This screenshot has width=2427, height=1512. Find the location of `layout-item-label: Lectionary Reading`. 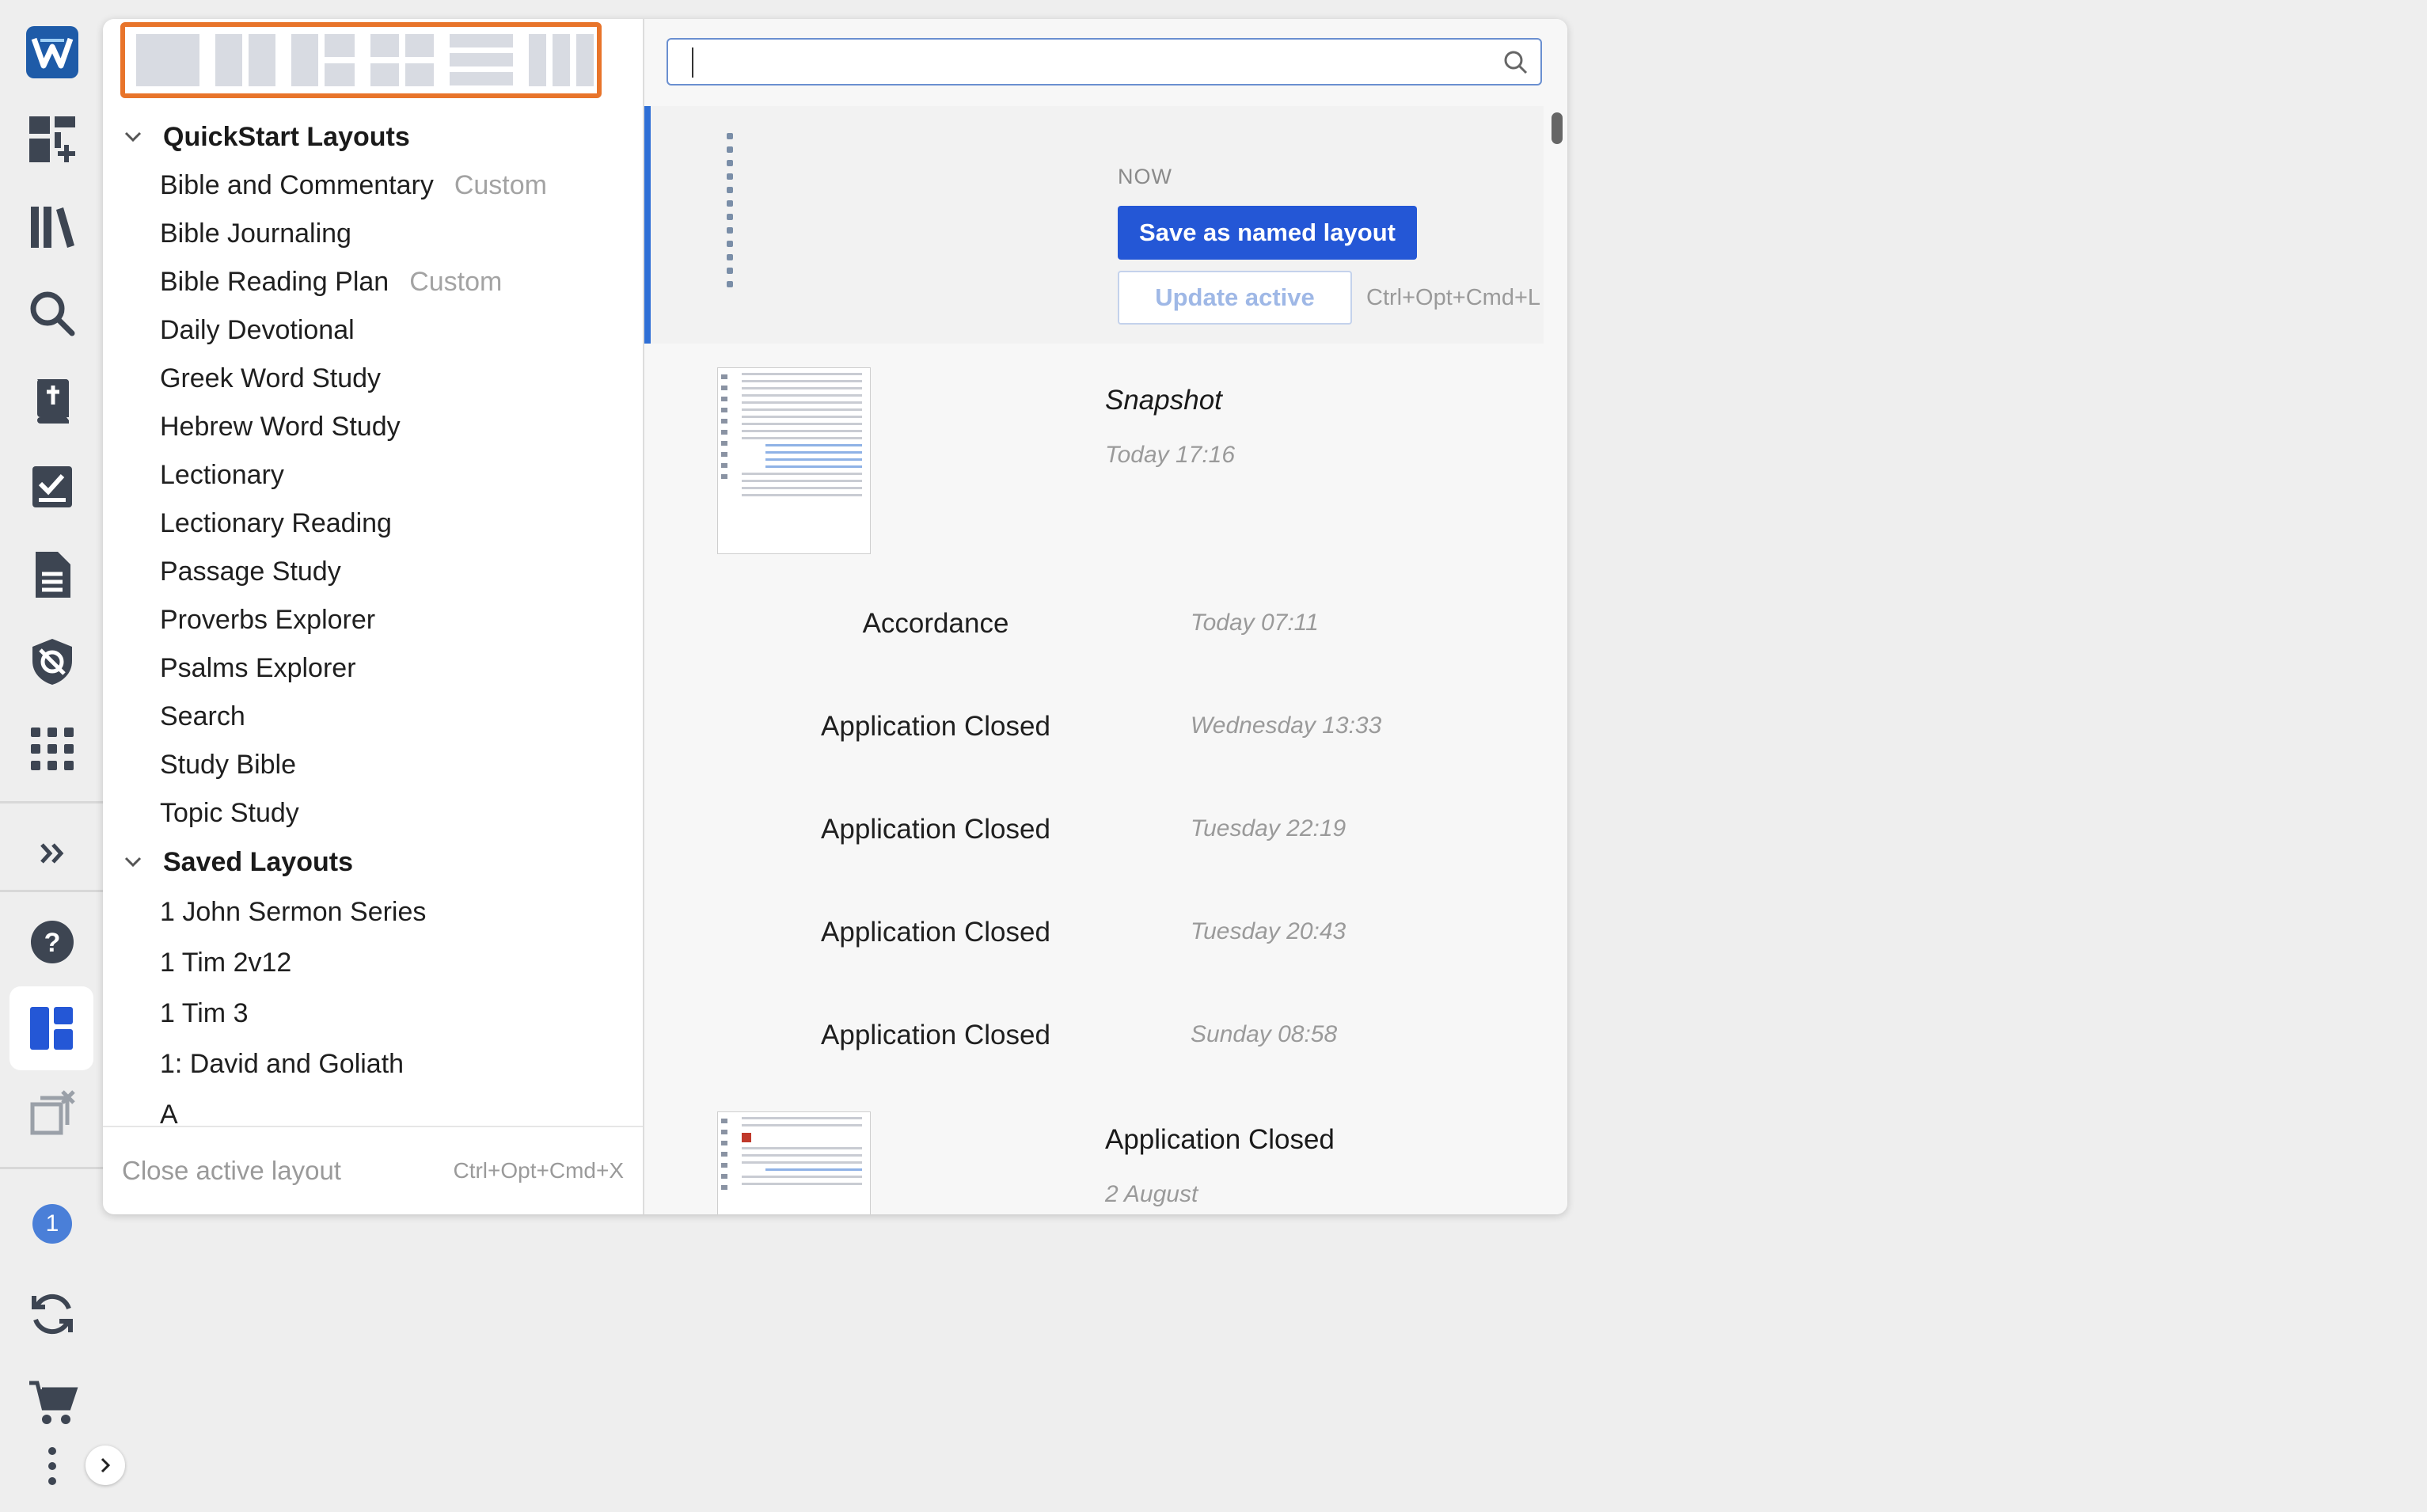

layout-item-label: Lectionary Reading is located at coordinates (276, 523).